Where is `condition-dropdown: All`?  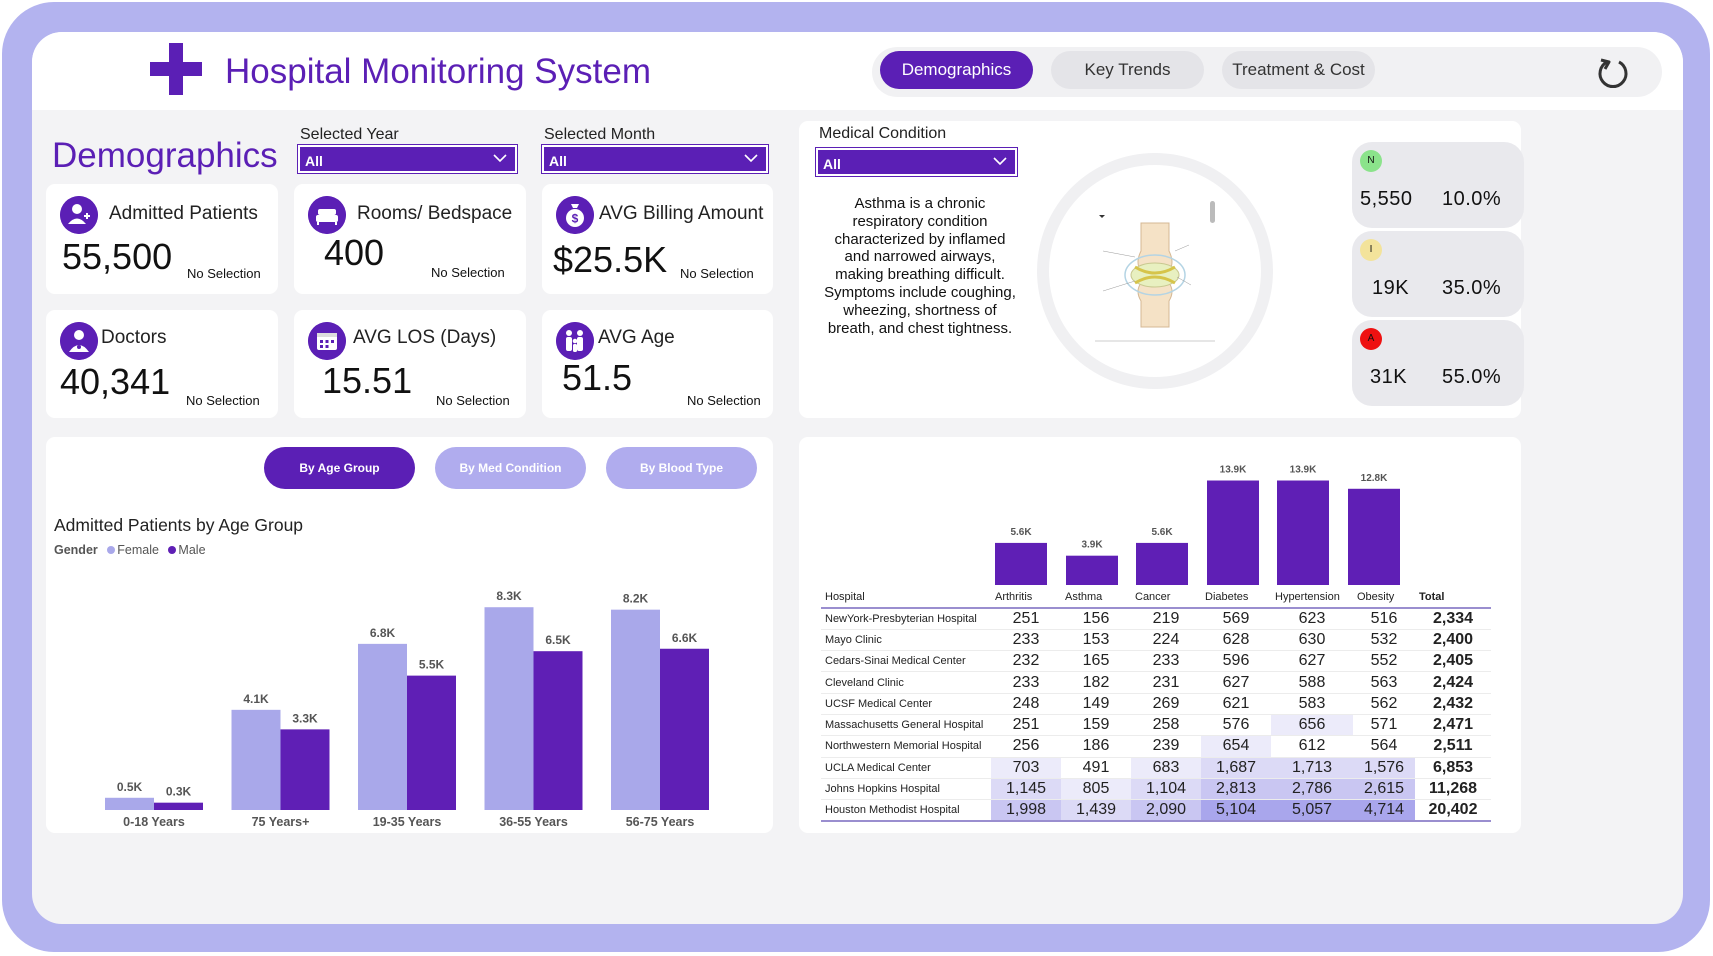 condition-dropdown: All is located at coordinates (916, 162).